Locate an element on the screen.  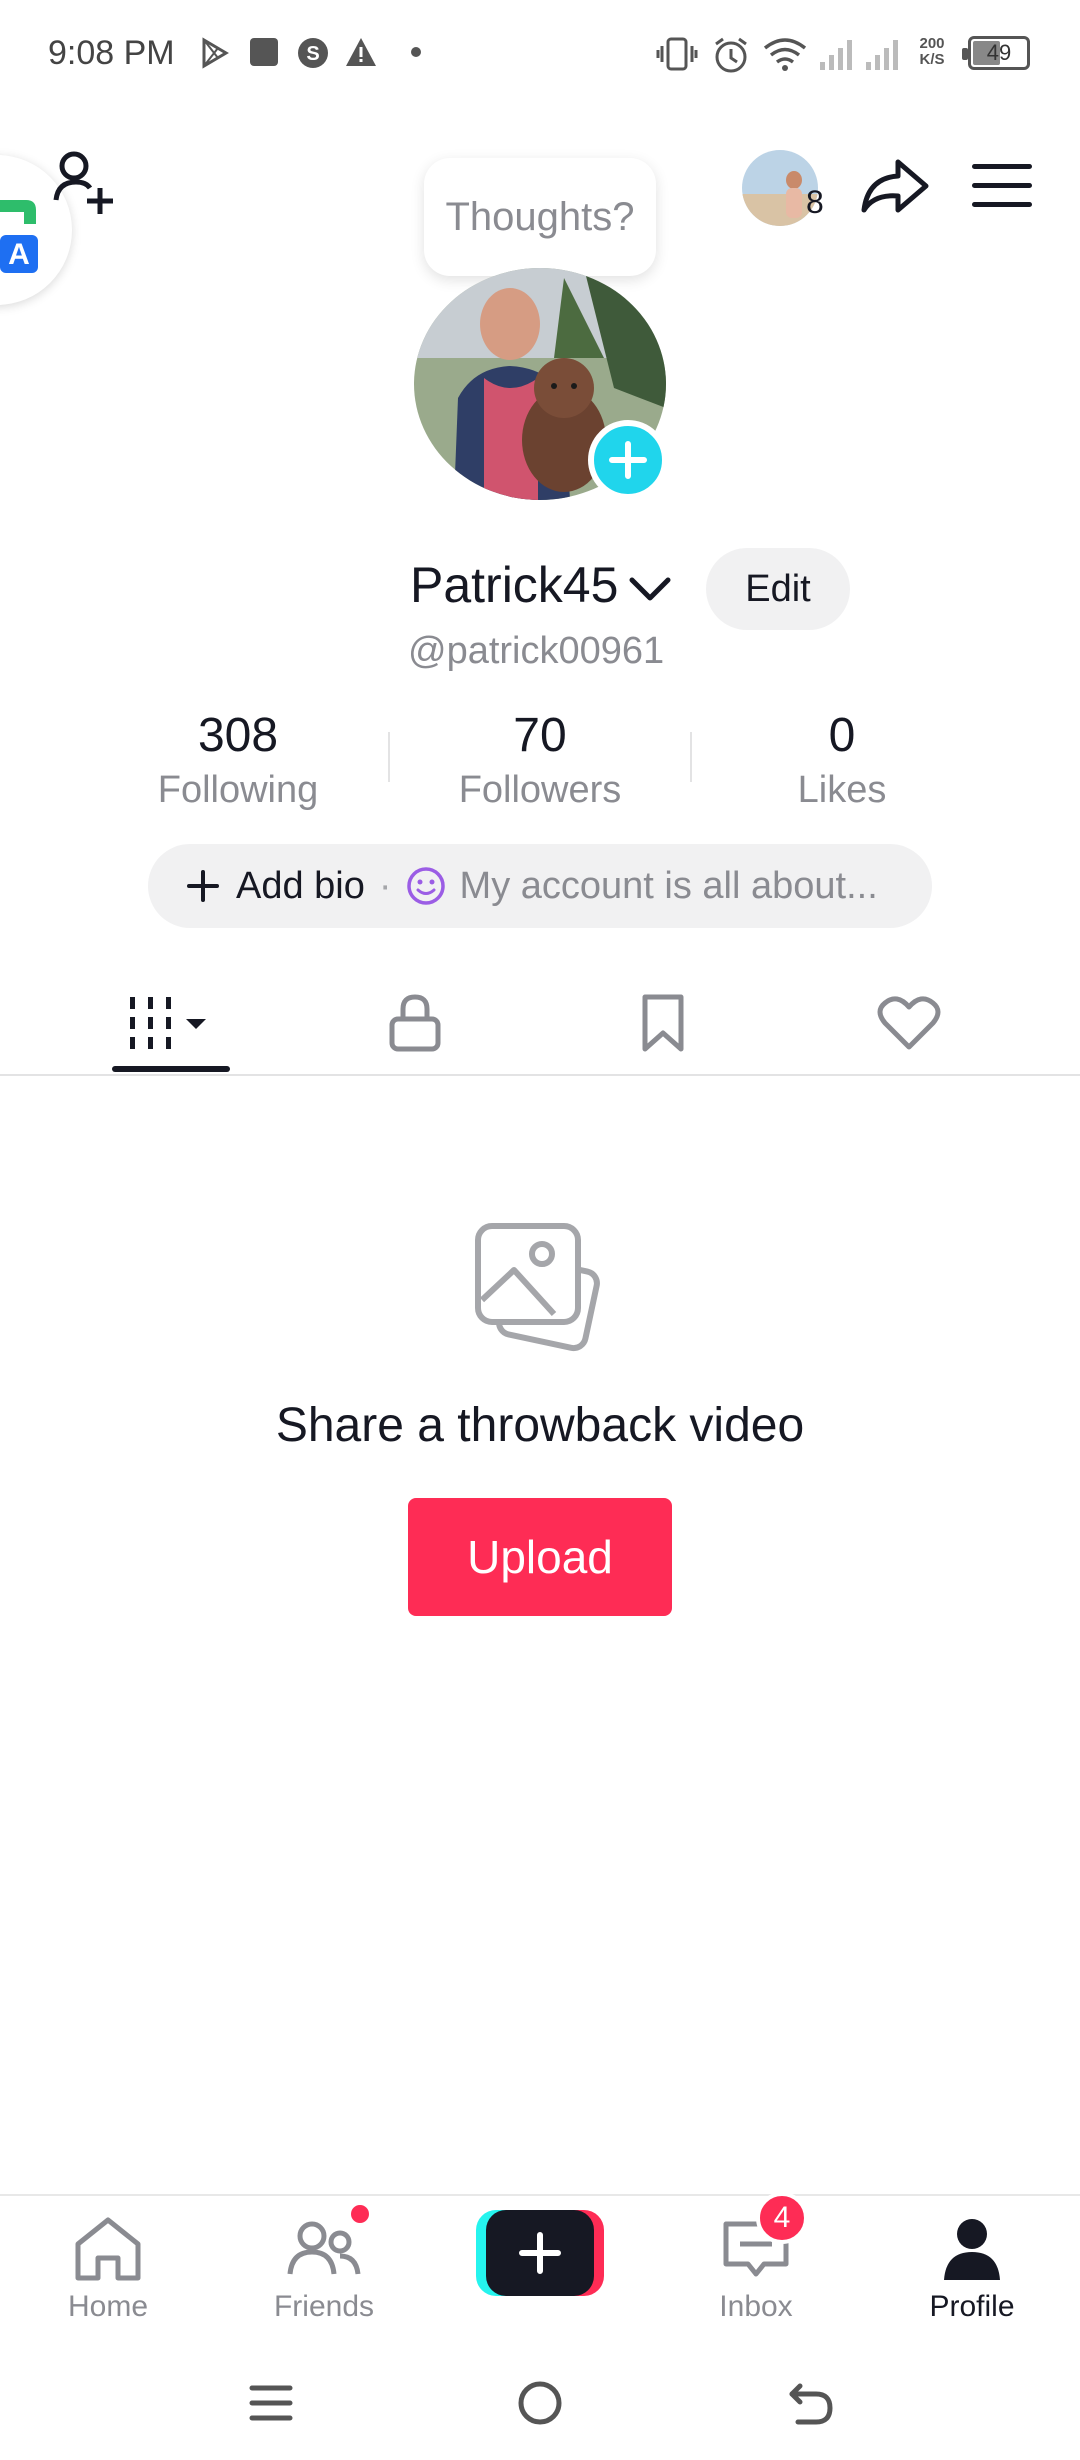
network-speed: 200 K/S is located at coordinates (932, 52).